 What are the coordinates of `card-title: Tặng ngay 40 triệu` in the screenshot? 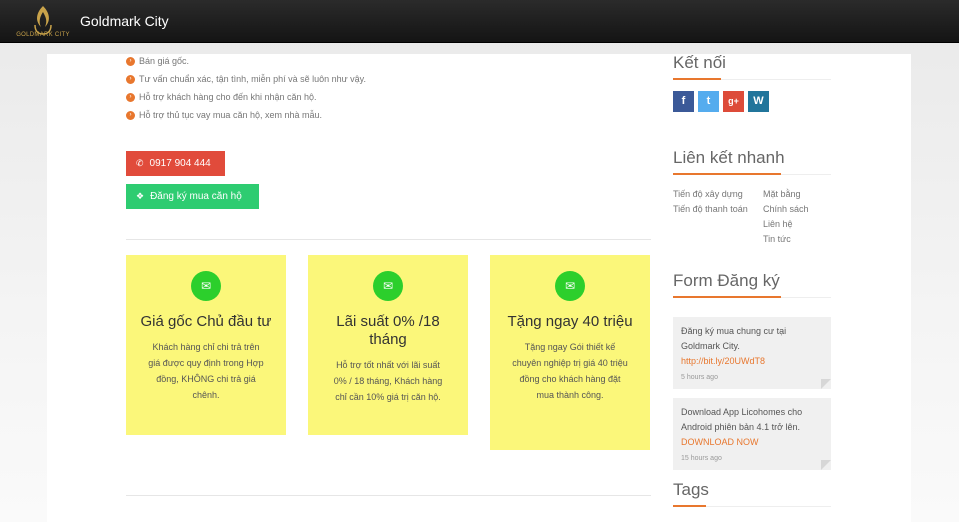 It's located at (570, 321).